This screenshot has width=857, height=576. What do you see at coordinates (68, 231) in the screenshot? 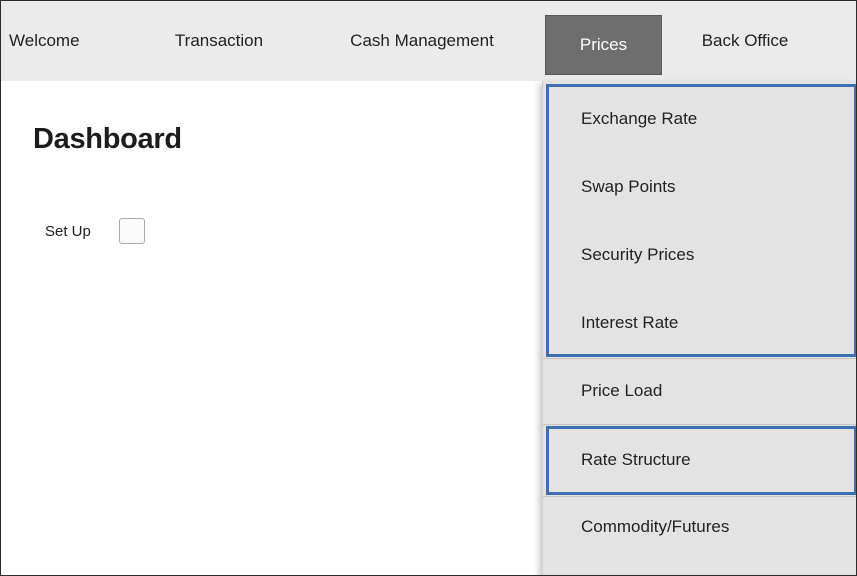
I see `setup-label: Set Up` at bounding box center [68, 231].